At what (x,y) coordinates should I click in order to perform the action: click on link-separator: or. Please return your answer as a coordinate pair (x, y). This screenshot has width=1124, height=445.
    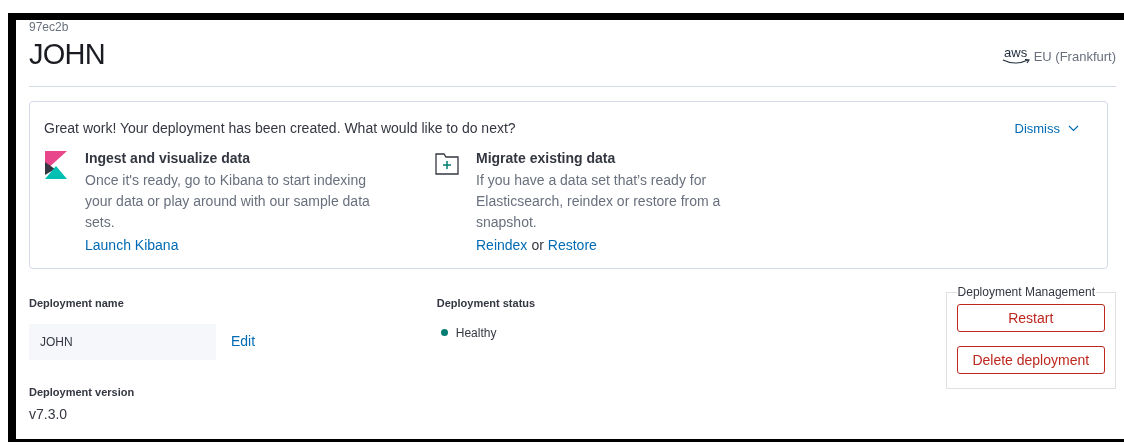
    Looking at the image, I should click on (537, 245).